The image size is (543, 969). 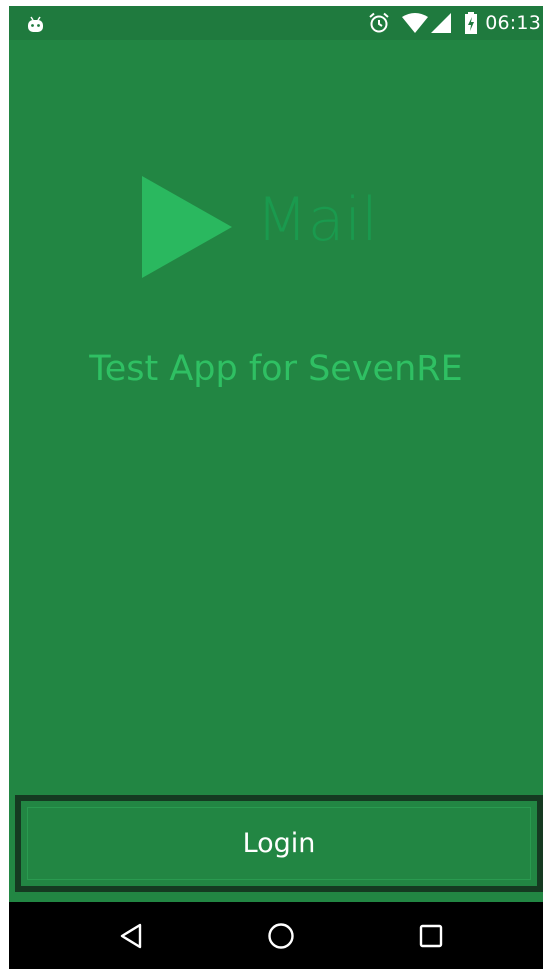 I want to click on home-button, so click(x=281, y=935).